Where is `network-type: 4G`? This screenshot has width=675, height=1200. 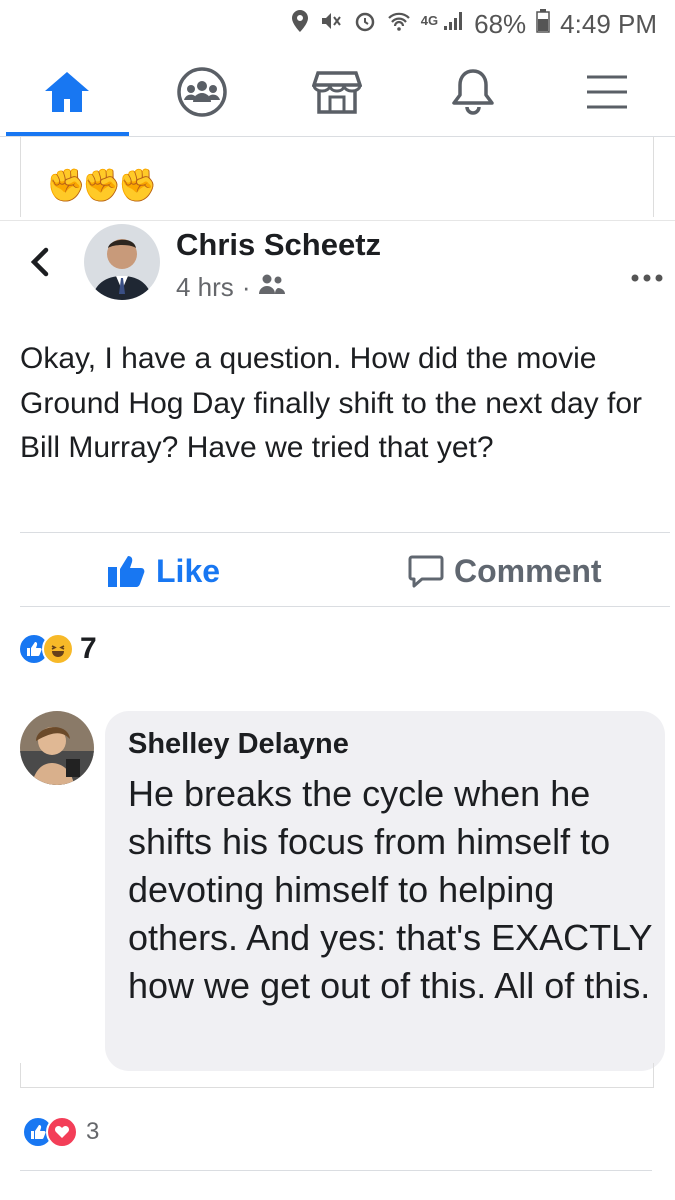
network-type: 4G is located at coordinates (429, 20).